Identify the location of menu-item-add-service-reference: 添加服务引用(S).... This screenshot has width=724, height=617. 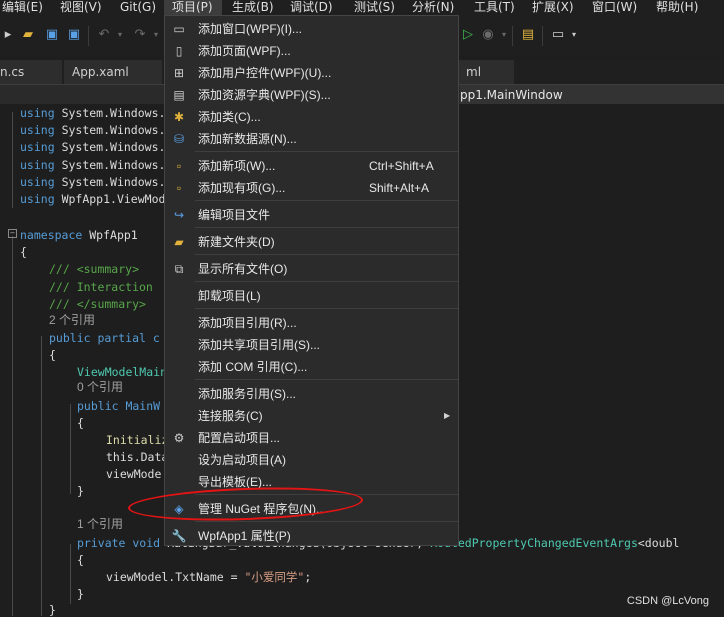
(311, 394).